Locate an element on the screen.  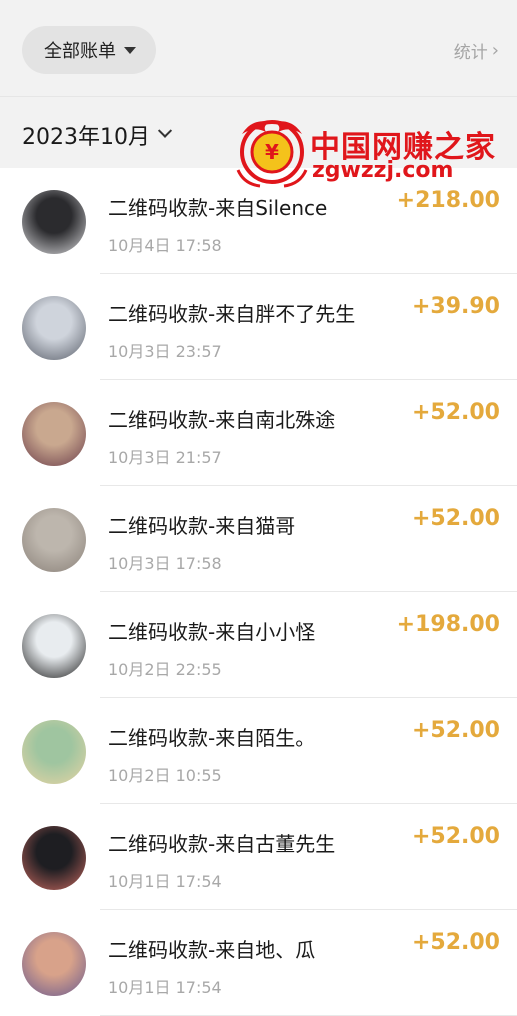
bill-filter-dropdown: 全部账单 is located at coordinates (89, 50).